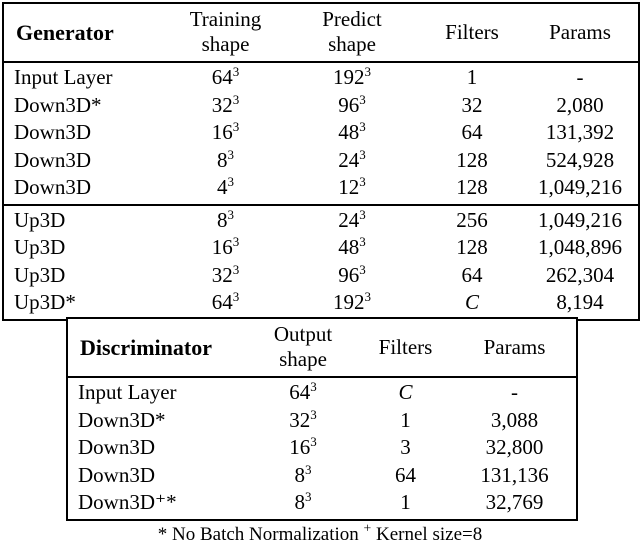 This screenshot has height=549, width=640. I want to click on predict-shape-base: 24, so click(349, 159).